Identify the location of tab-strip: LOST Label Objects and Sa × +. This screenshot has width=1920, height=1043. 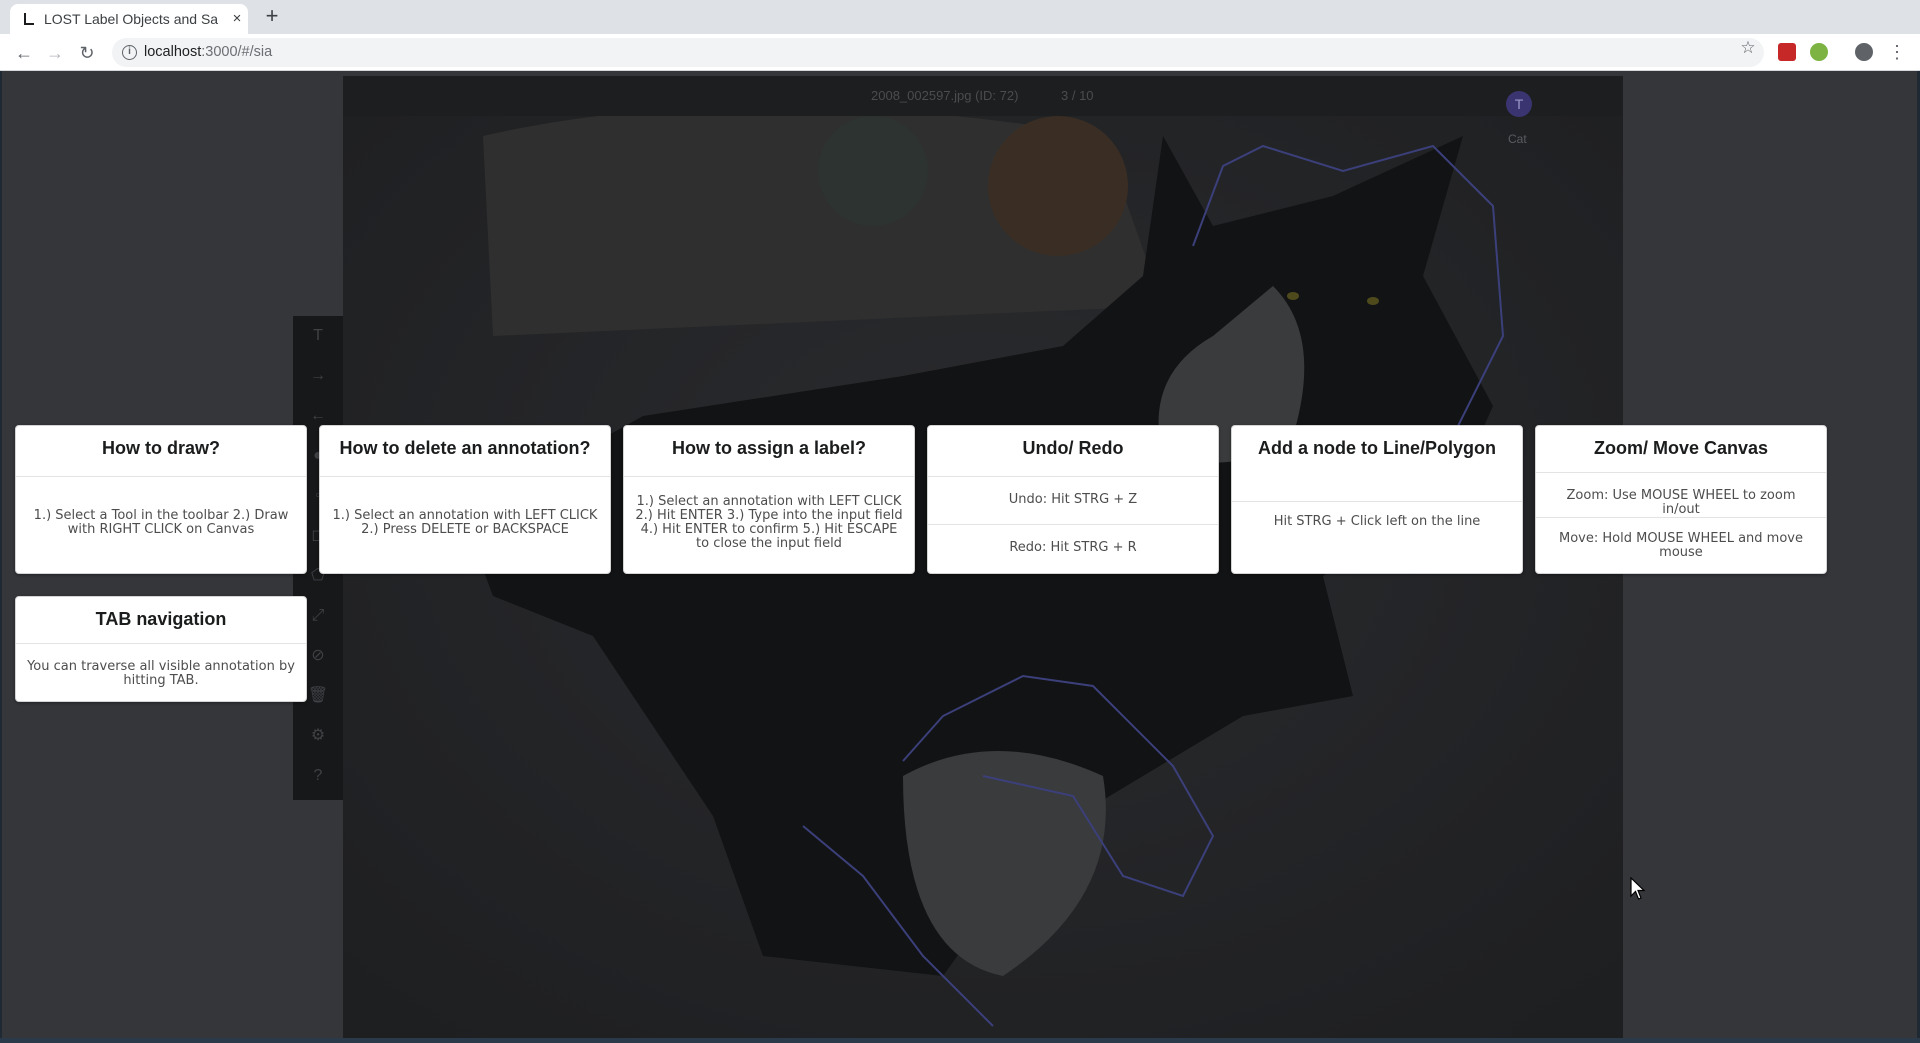
(960, 17).